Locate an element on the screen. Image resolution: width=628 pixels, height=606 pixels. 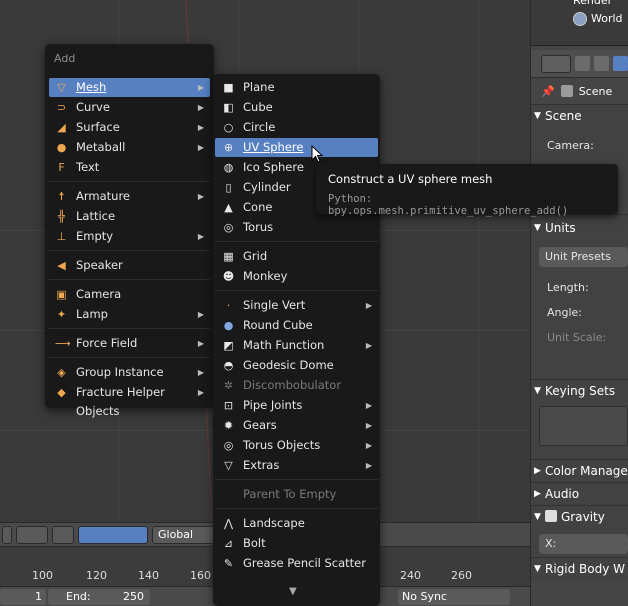
units-panel-header: ▼ Units is located at coordinates (579, 228).